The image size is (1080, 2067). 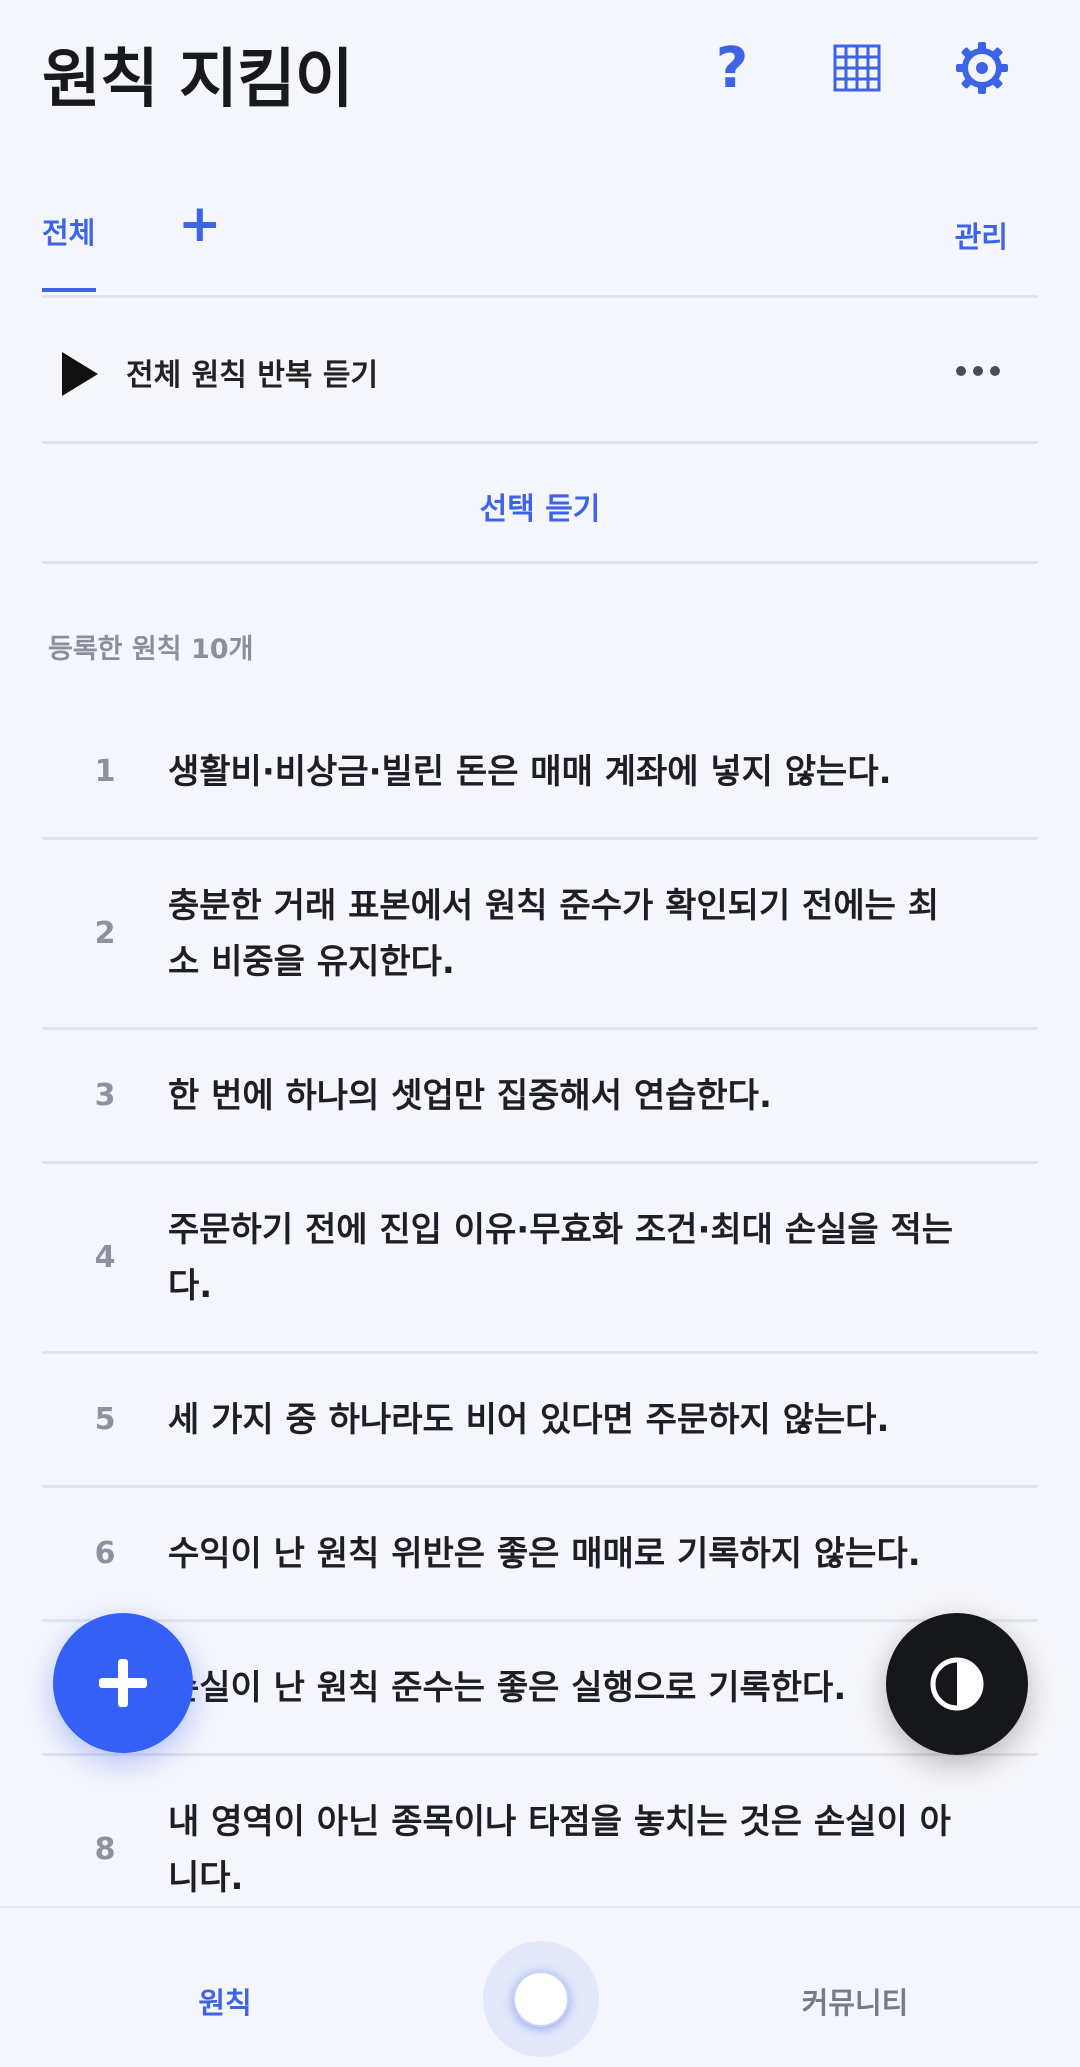 I want to click on item-text: 세 가지 중 하나라도 비어 있다면 주문하지 않는다., so click(x=529, y=1419).